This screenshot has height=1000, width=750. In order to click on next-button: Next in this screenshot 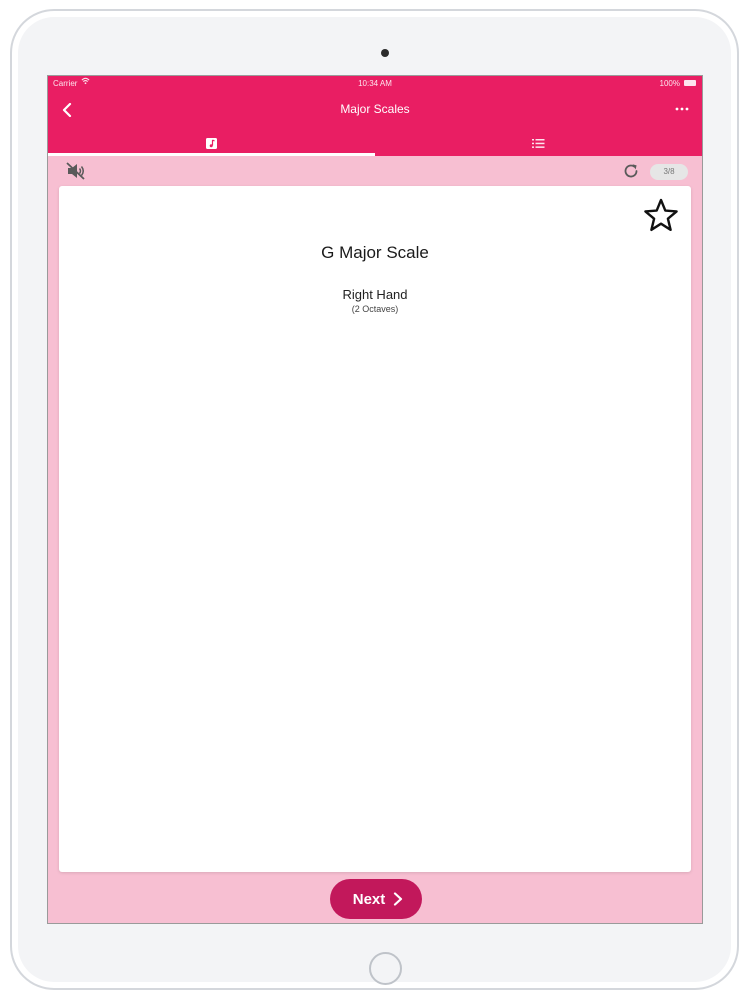, I will do `click(376, 899)`.